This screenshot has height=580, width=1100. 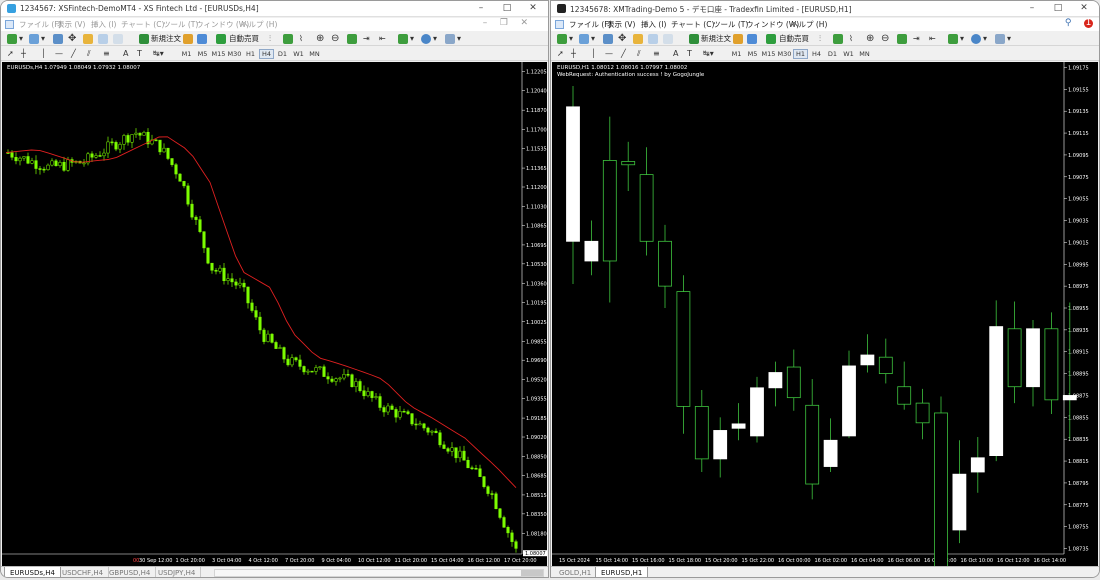 I want to click on cursor-icon: ➚, so click(x=560, y=54).